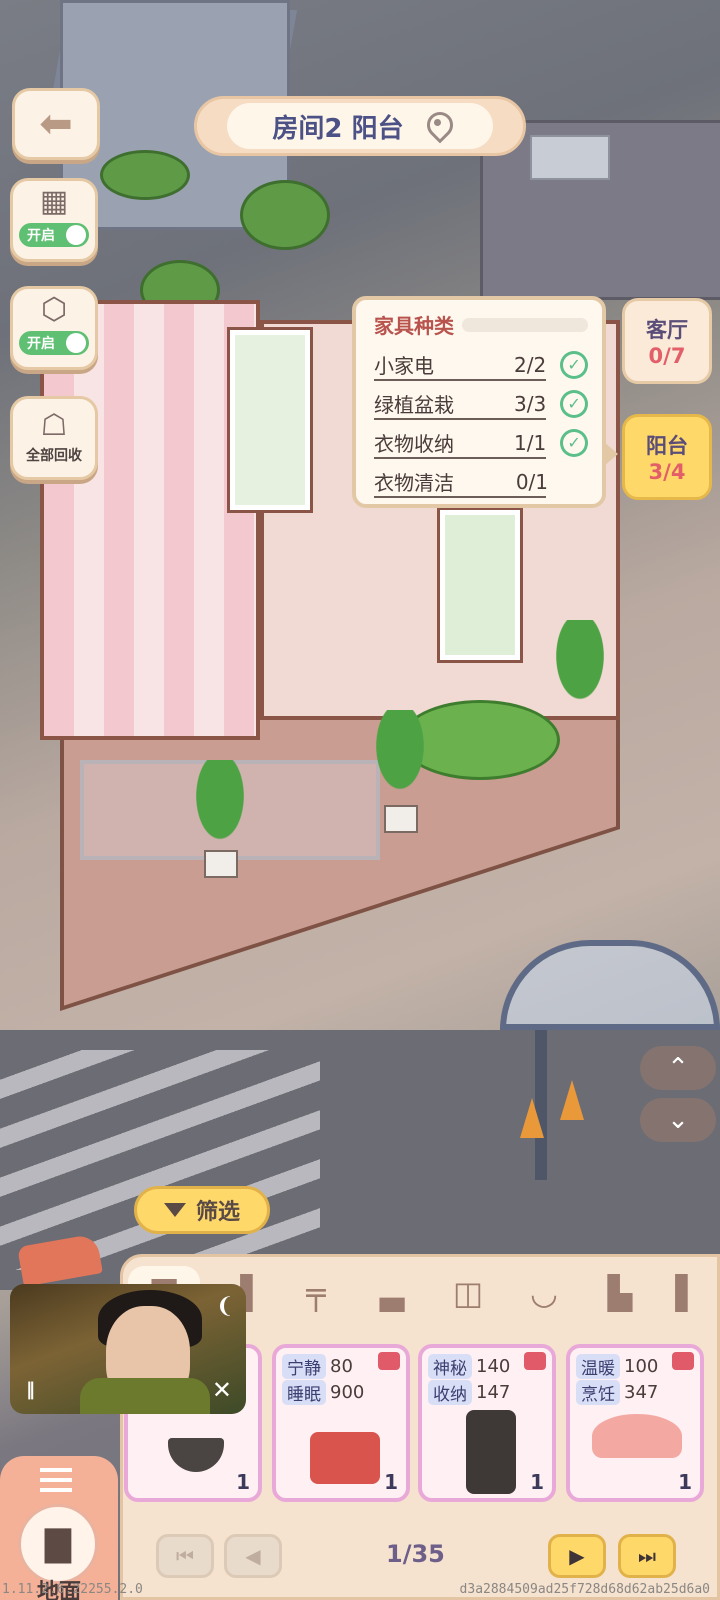 This screenshot has width=720, height=1600. What do you see at coordinates (667, 341) in the screenshot?
I see `room-tab-living-room: 客厅 0/7` at bounding box center [667, 341].